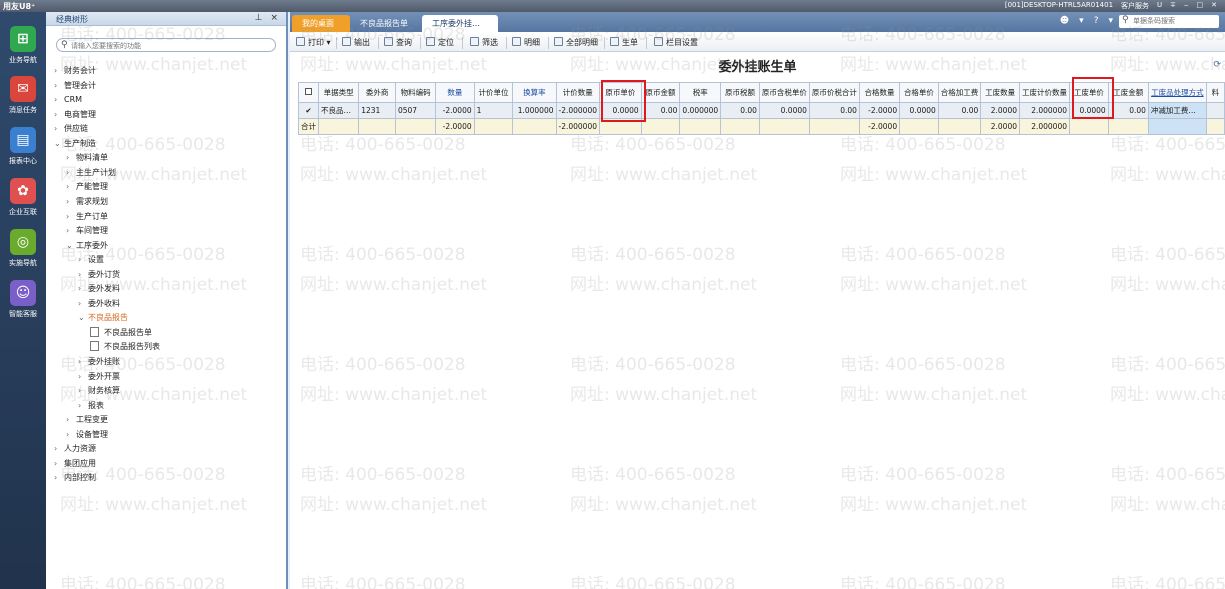 This screenshot has height=589, width=1225. Describe the element at coordinates (1214, 6) in the screenshot. I see `close-icon: ✕` at that location.